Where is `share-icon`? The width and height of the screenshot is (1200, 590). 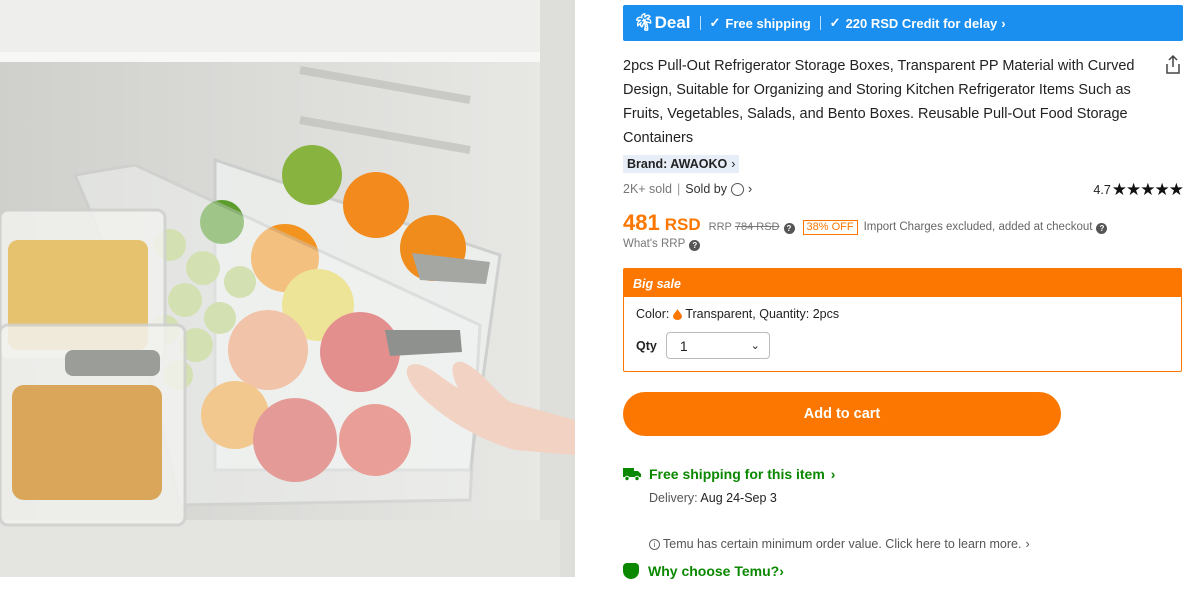
share-icon is located at coordinates (1173, 65).